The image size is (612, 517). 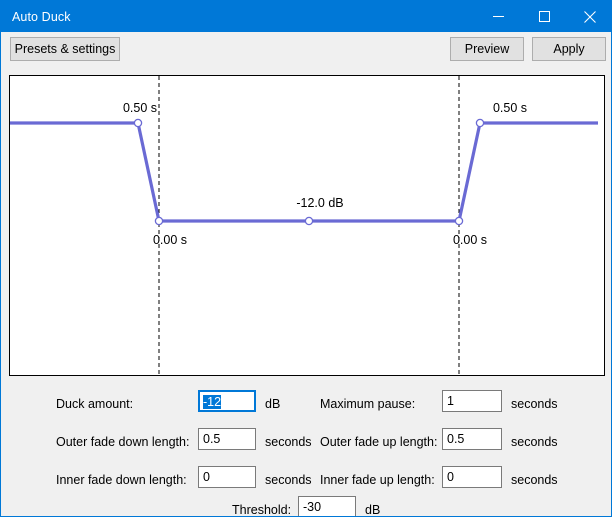 What do you see at coordinates (487, 49) in the screenshot?
I see `preview-button: Preview` at bounding box center [487, 49].